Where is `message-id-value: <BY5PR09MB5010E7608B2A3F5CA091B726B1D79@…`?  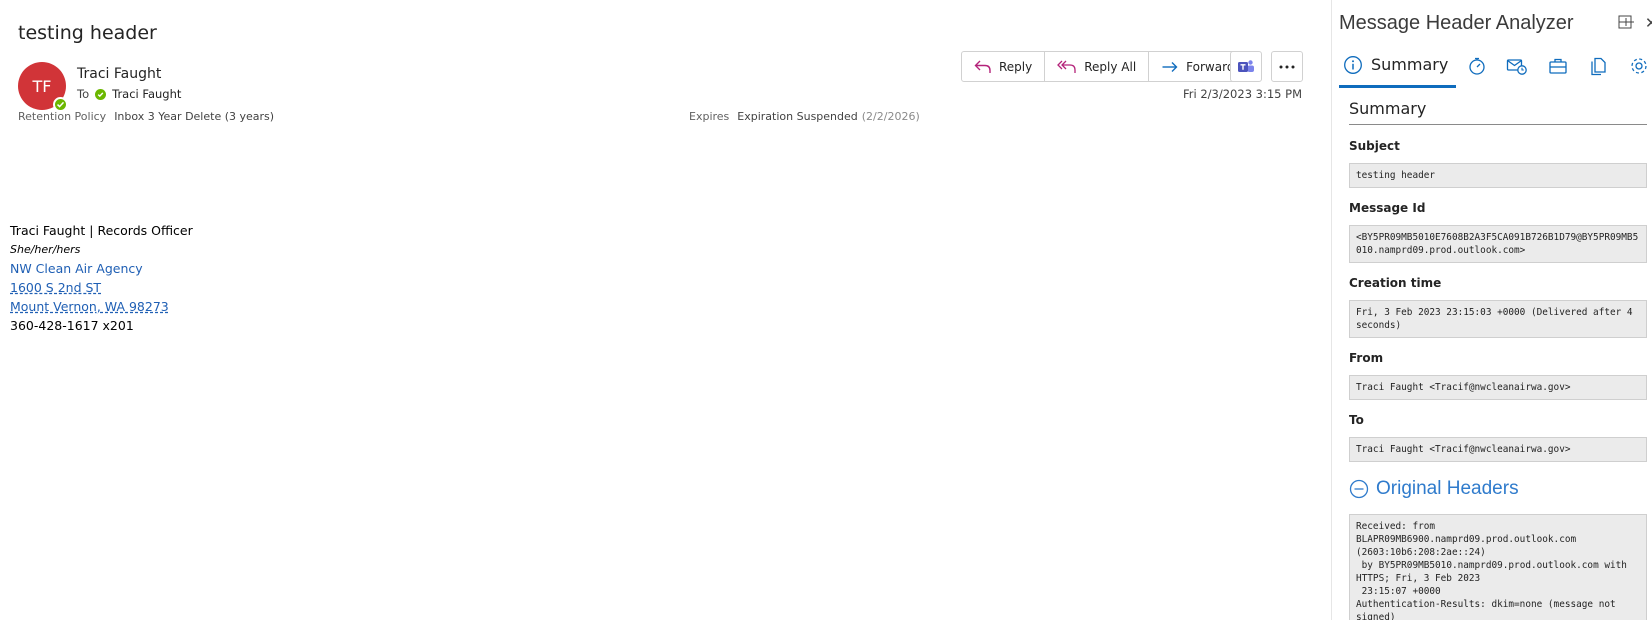 message-id-value: <BY5PR09MB5010E7608B2A3F5CA091B726B1D79@… is located at coordinates (1498, 244).